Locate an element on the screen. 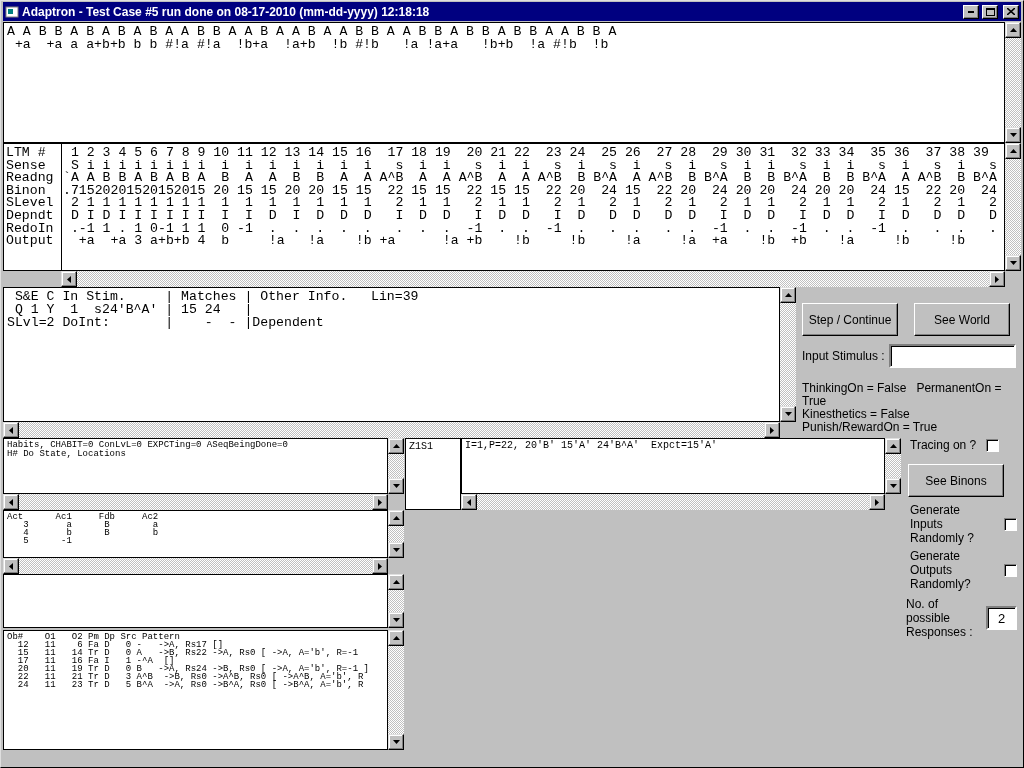 The width and height of the screenshot is (1024, 768). close-icon is located at coordinates (1011, 11).